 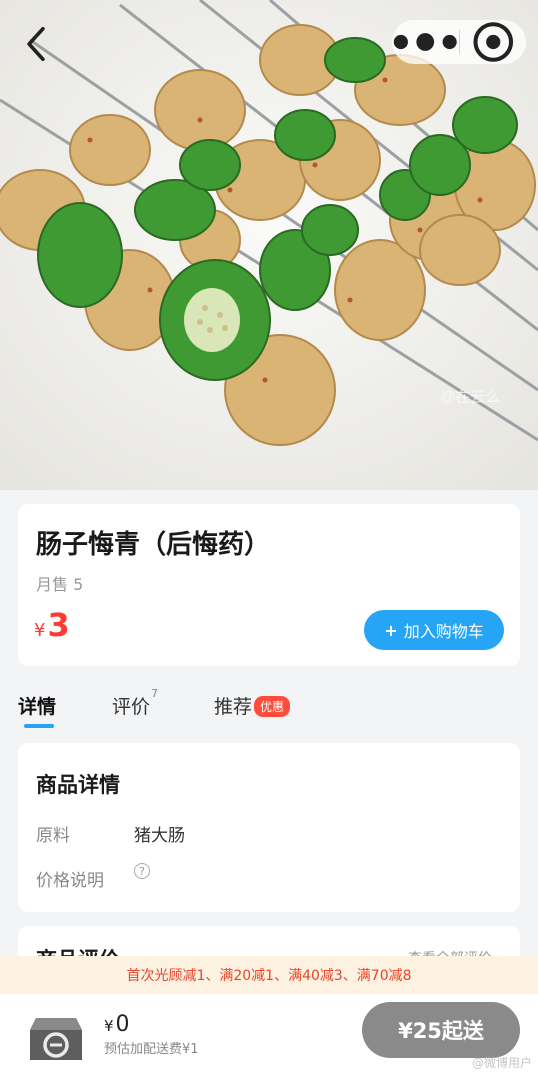 I want to click on more-button, so click(x=425, y=42).